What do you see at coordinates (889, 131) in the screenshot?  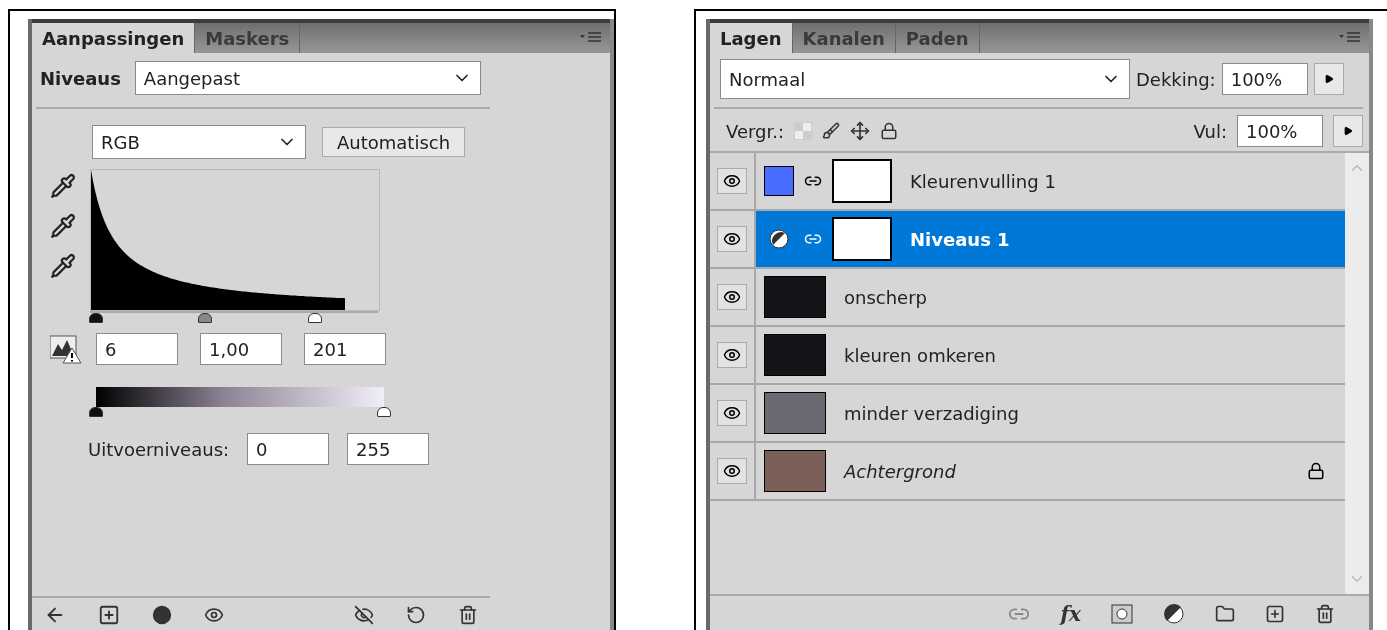 I see `lock-icon` at bounding box center [889, 131].